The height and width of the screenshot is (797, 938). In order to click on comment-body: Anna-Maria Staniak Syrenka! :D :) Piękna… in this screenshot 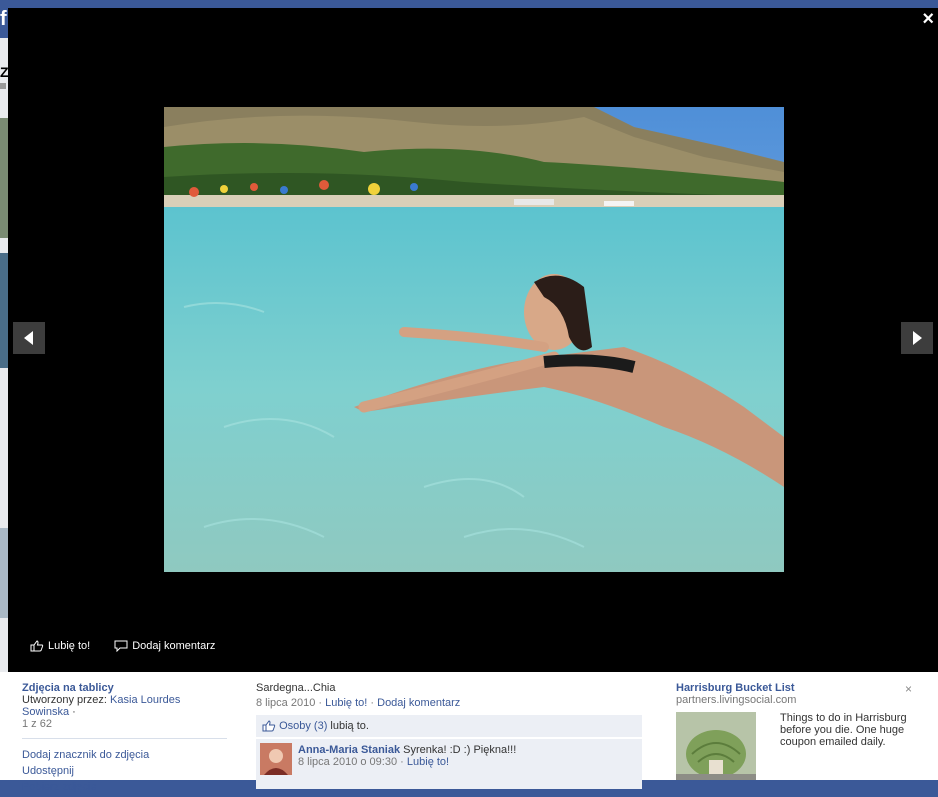, I will do `click(407, 756)`.